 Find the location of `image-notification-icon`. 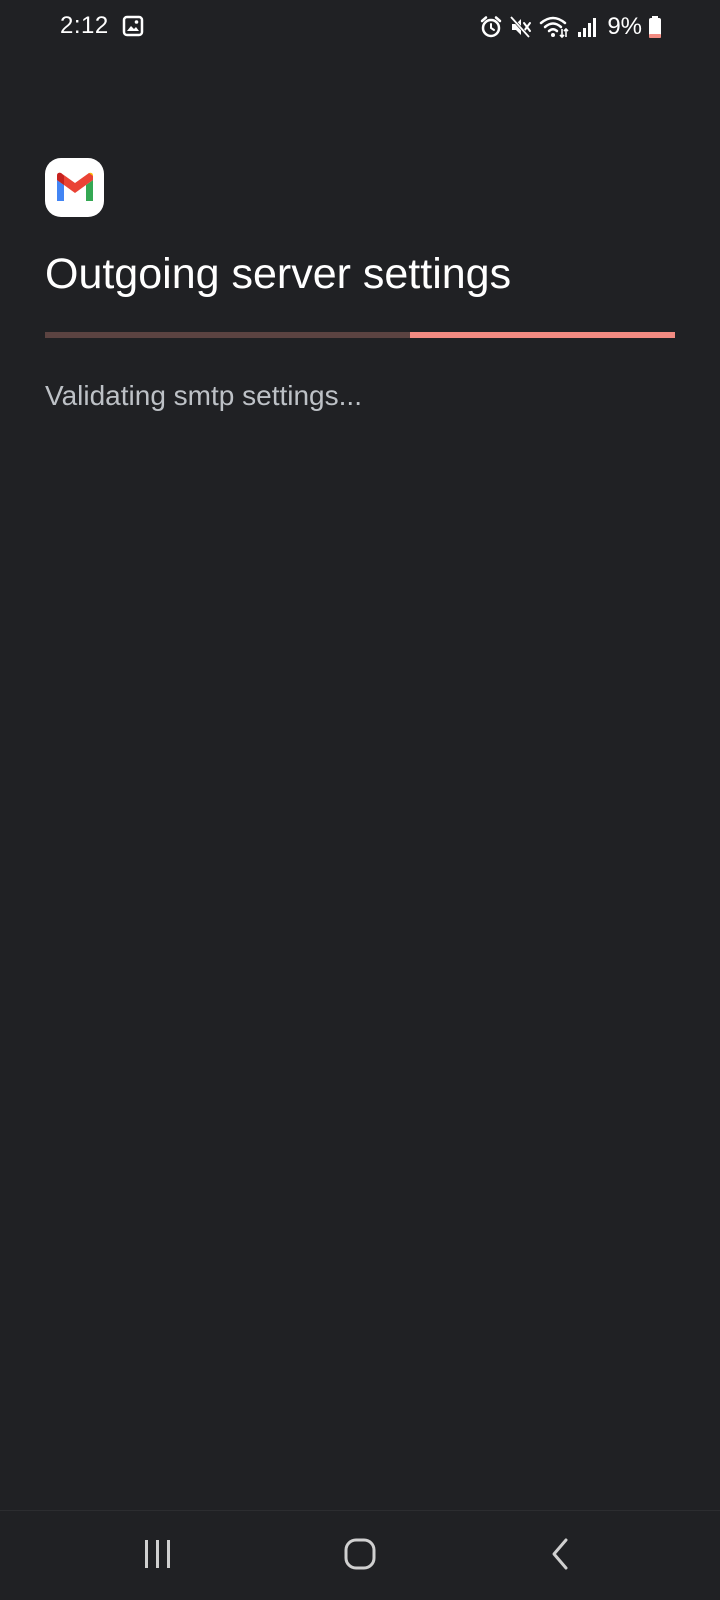

image-notification-icon is located at coordinates (133, 26).